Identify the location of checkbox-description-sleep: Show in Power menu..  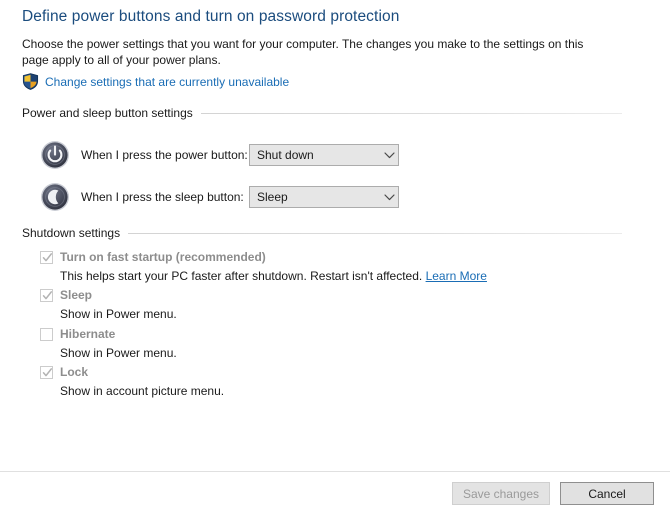
(118, 314).